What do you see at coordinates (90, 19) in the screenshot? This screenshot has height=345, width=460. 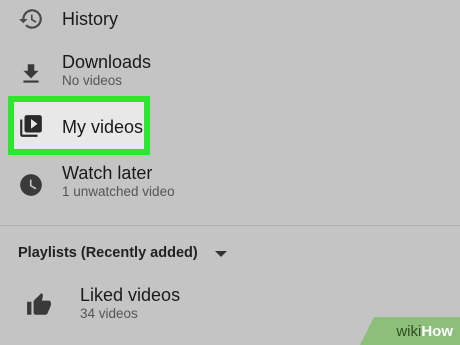 I see `history-label: History` at bounding box center [90, 19].